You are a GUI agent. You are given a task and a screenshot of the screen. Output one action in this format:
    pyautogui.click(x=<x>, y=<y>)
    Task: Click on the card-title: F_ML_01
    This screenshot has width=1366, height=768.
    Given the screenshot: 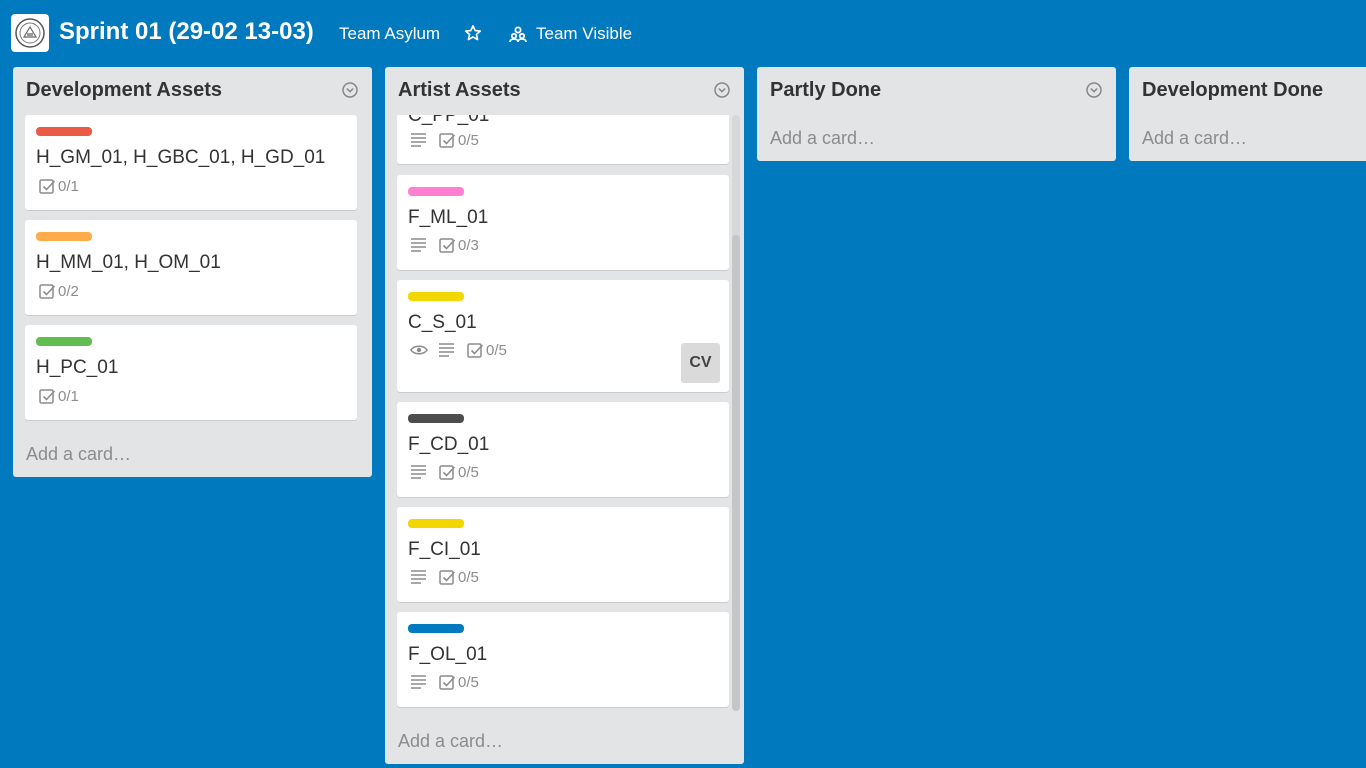 What is the action you would take?
    pyautogui.click(x=448, y=217)
    